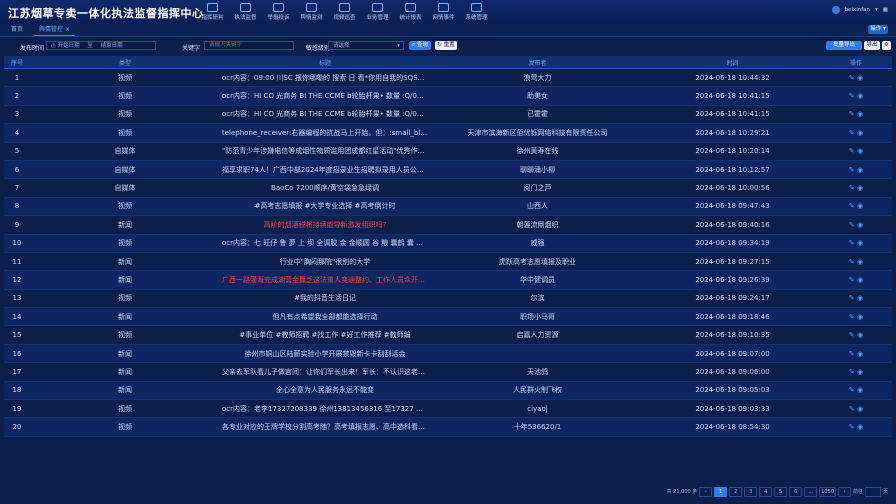  Describe the element at coordinates (844, 45) in the screenshot. I see `batch-export-button: 批量导出` at that location.